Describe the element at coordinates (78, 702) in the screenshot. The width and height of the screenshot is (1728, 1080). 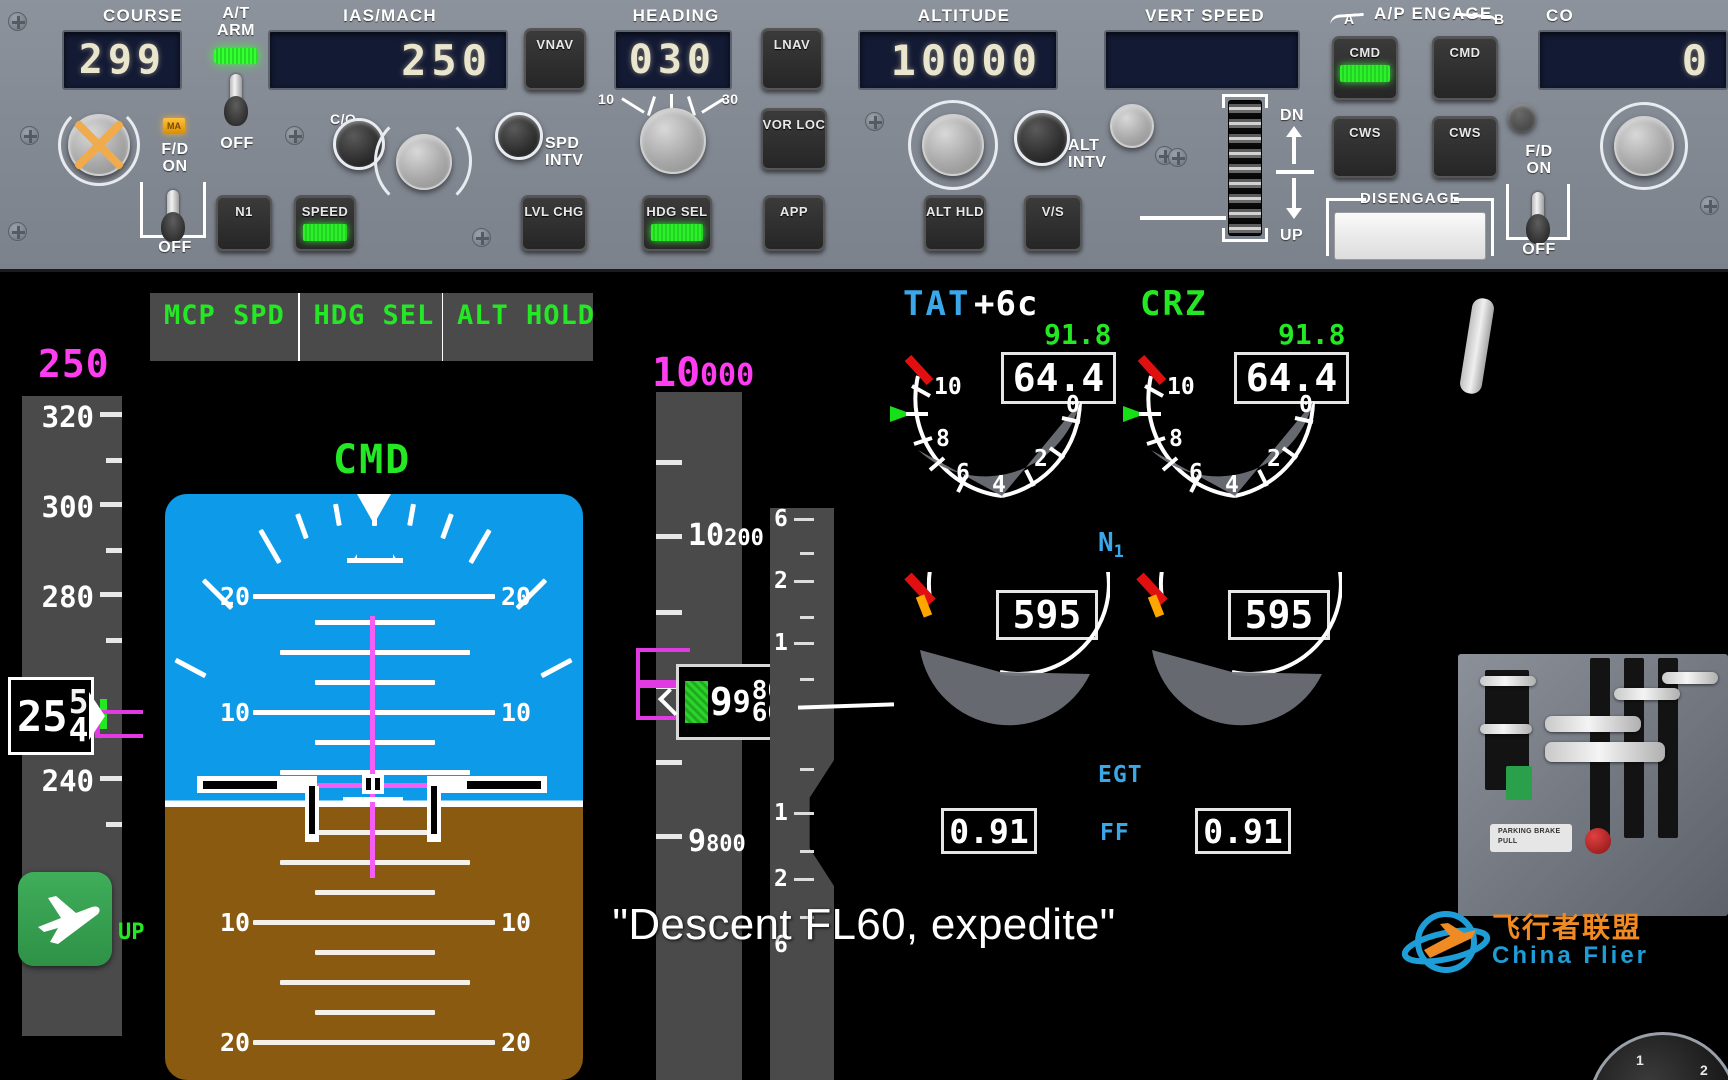
I see `airspeed-rolling-top: 5` at that location.